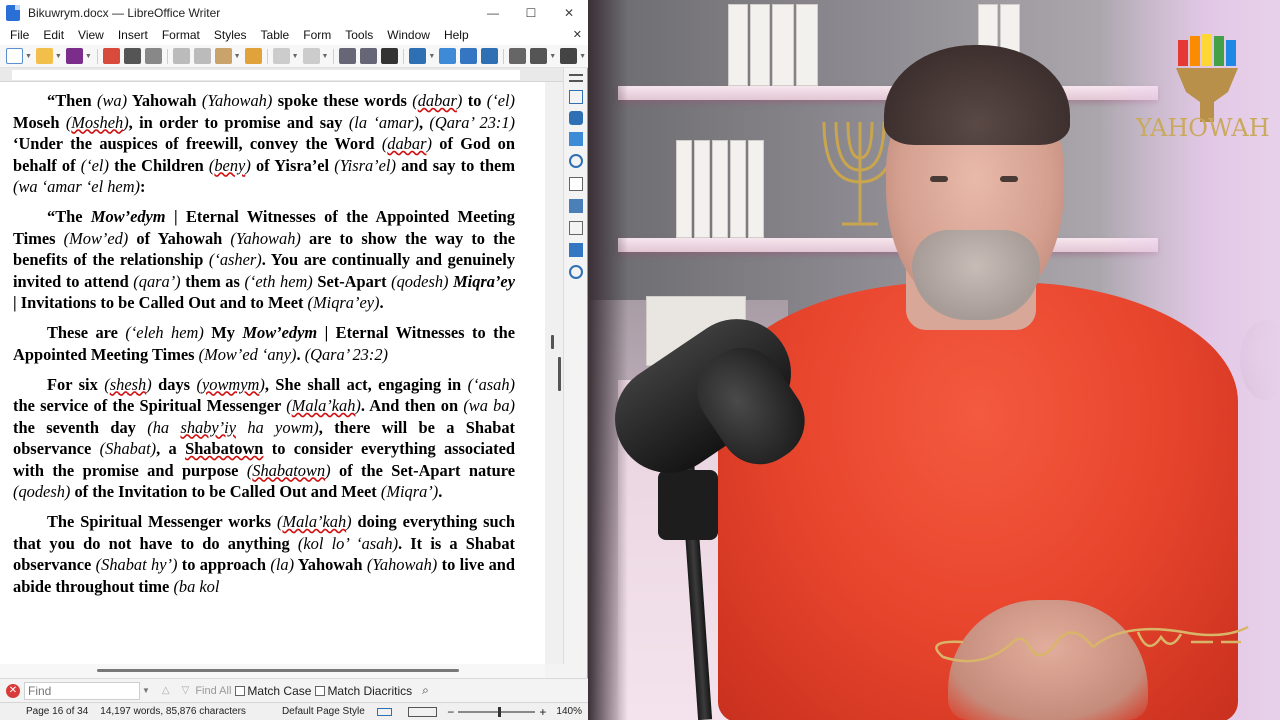  Describe the element at coordinates (181, 35) in the screenshot. I see `menu-format: Format` at that location.